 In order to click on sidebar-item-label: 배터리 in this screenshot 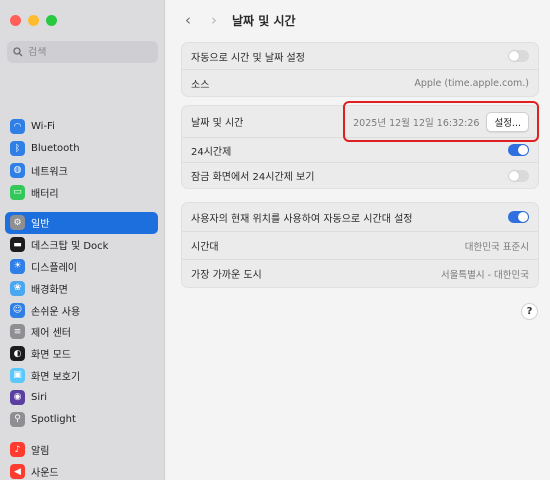, I will do `click(45, 194)`.